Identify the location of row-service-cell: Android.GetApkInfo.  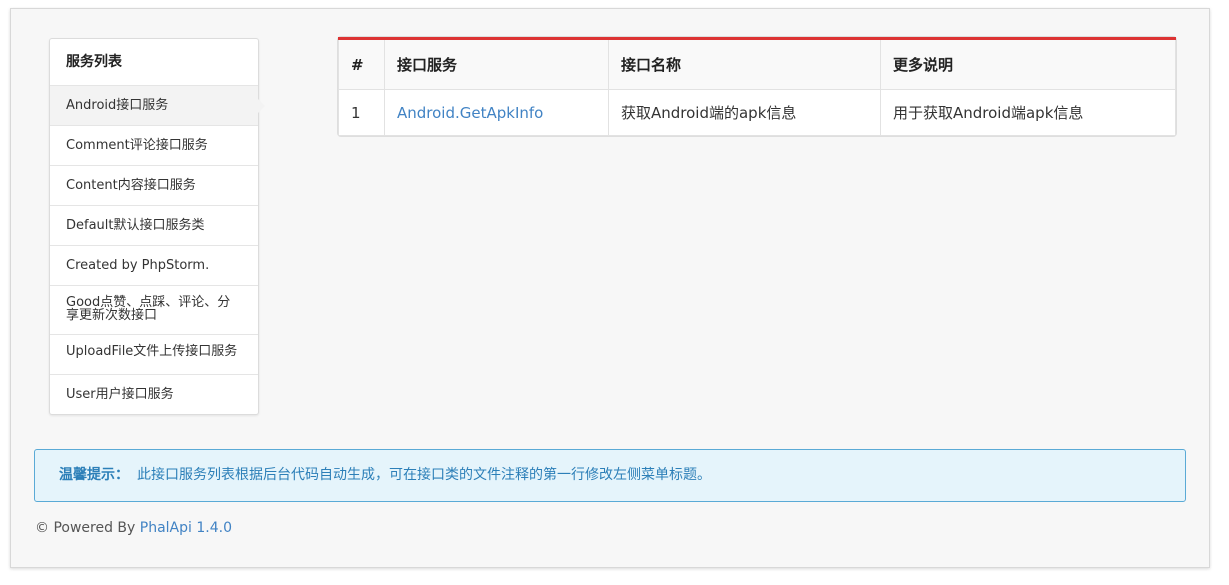
(496, 112).